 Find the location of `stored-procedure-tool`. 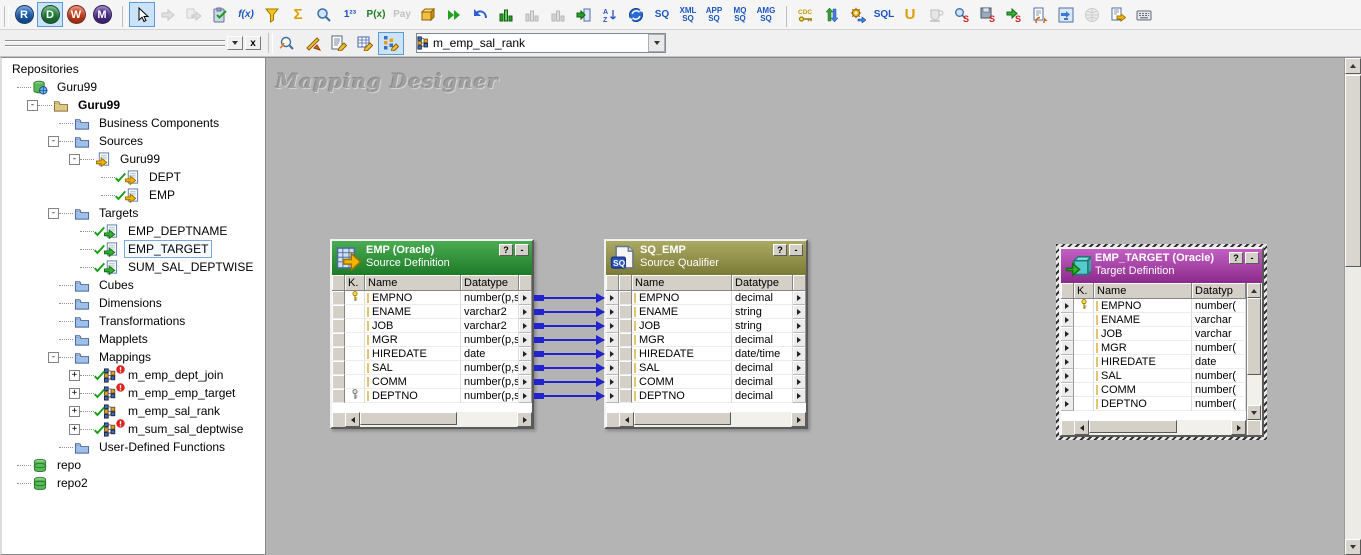

stored-procedure-tool is located at coordinates (584, 14).